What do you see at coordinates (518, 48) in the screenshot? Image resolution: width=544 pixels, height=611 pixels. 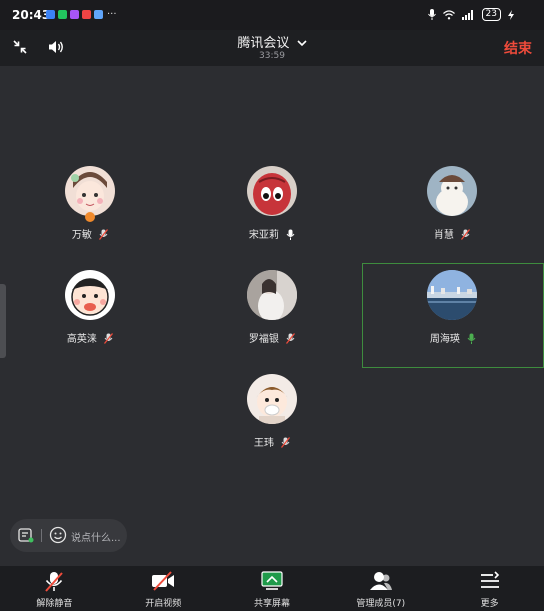 I see `end-meeting-button: 结束` at bounding box center [518, 48].